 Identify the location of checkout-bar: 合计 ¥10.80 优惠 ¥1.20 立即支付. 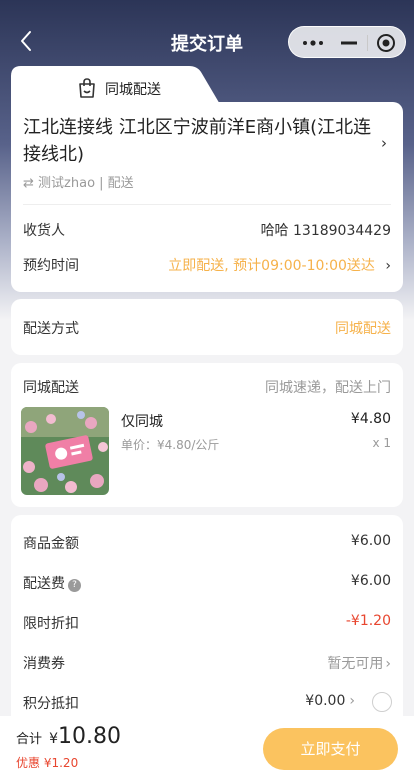
(207, 748).